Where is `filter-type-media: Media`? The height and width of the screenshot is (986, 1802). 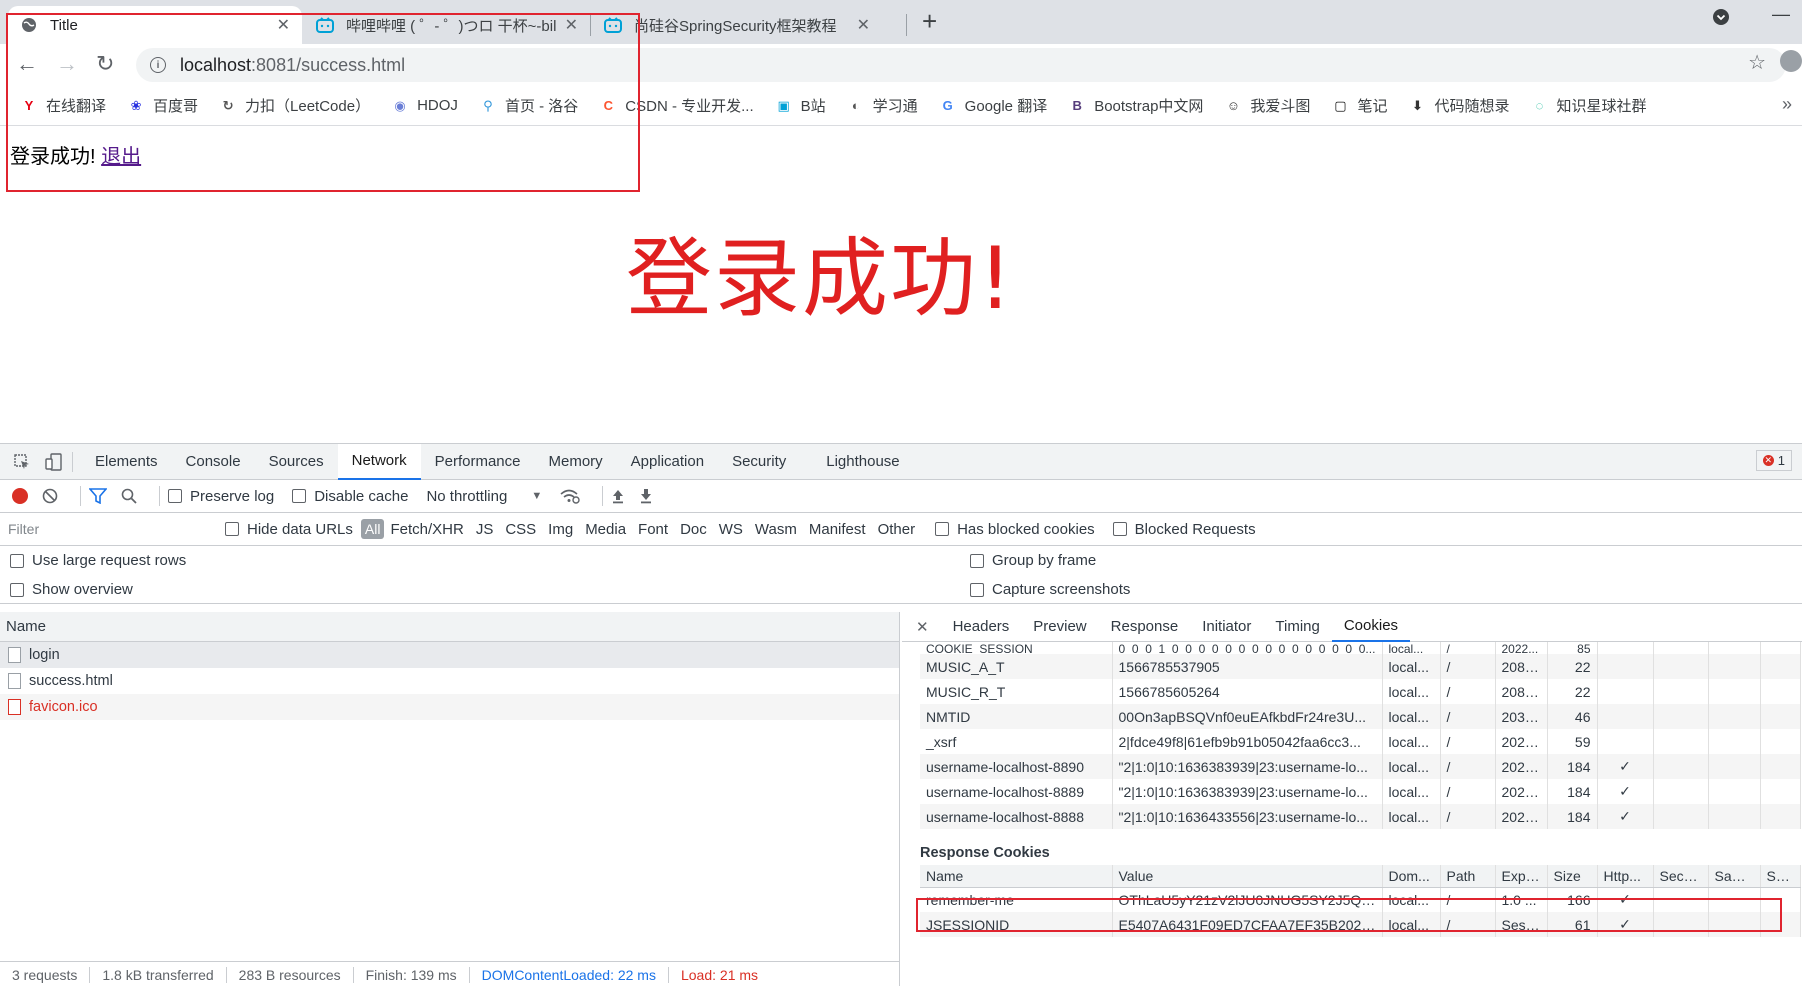
filter-type-media: Media is located at coordinates (605, 529).